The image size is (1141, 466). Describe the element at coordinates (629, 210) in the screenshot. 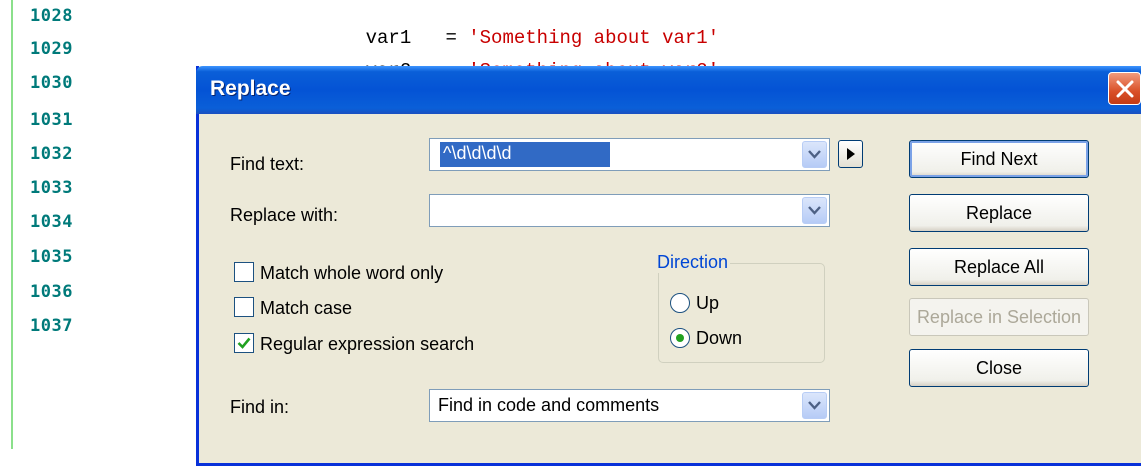

I see `replace-with-combobox` at that location.